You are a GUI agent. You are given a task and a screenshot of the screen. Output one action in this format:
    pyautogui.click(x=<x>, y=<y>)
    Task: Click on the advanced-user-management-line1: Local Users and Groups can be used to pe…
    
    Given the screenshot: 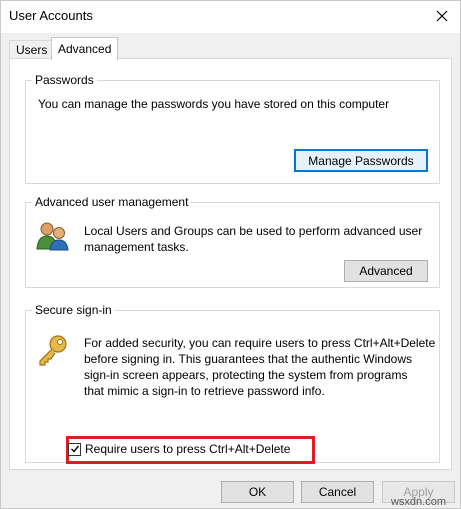 What is the action you would take?
    pyautogui.click(x=253, y=231)
    